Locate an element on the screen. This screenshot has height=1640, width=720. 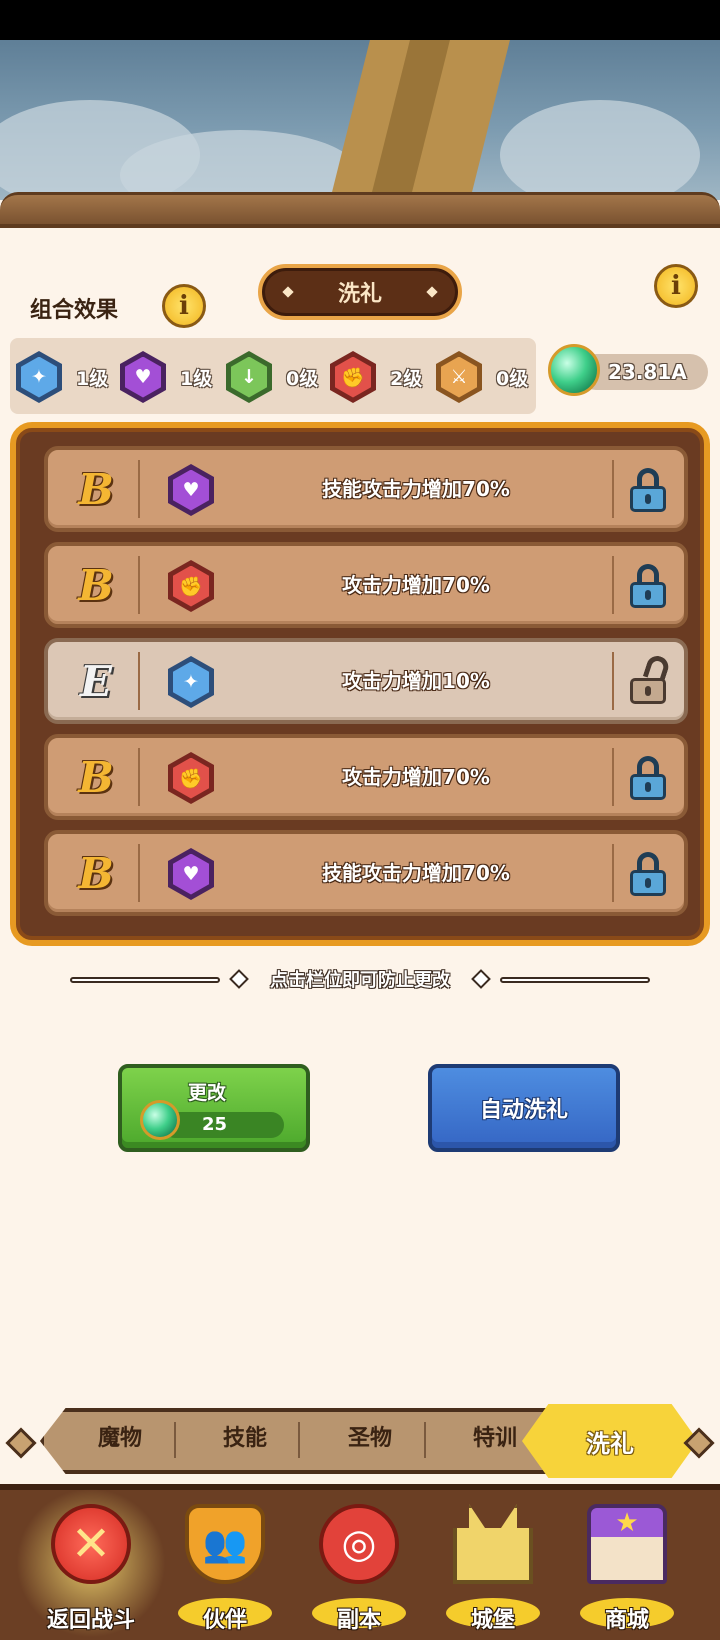
lock-hint: 点击栏位即可防止更改 is located at coordinates (360, 980).